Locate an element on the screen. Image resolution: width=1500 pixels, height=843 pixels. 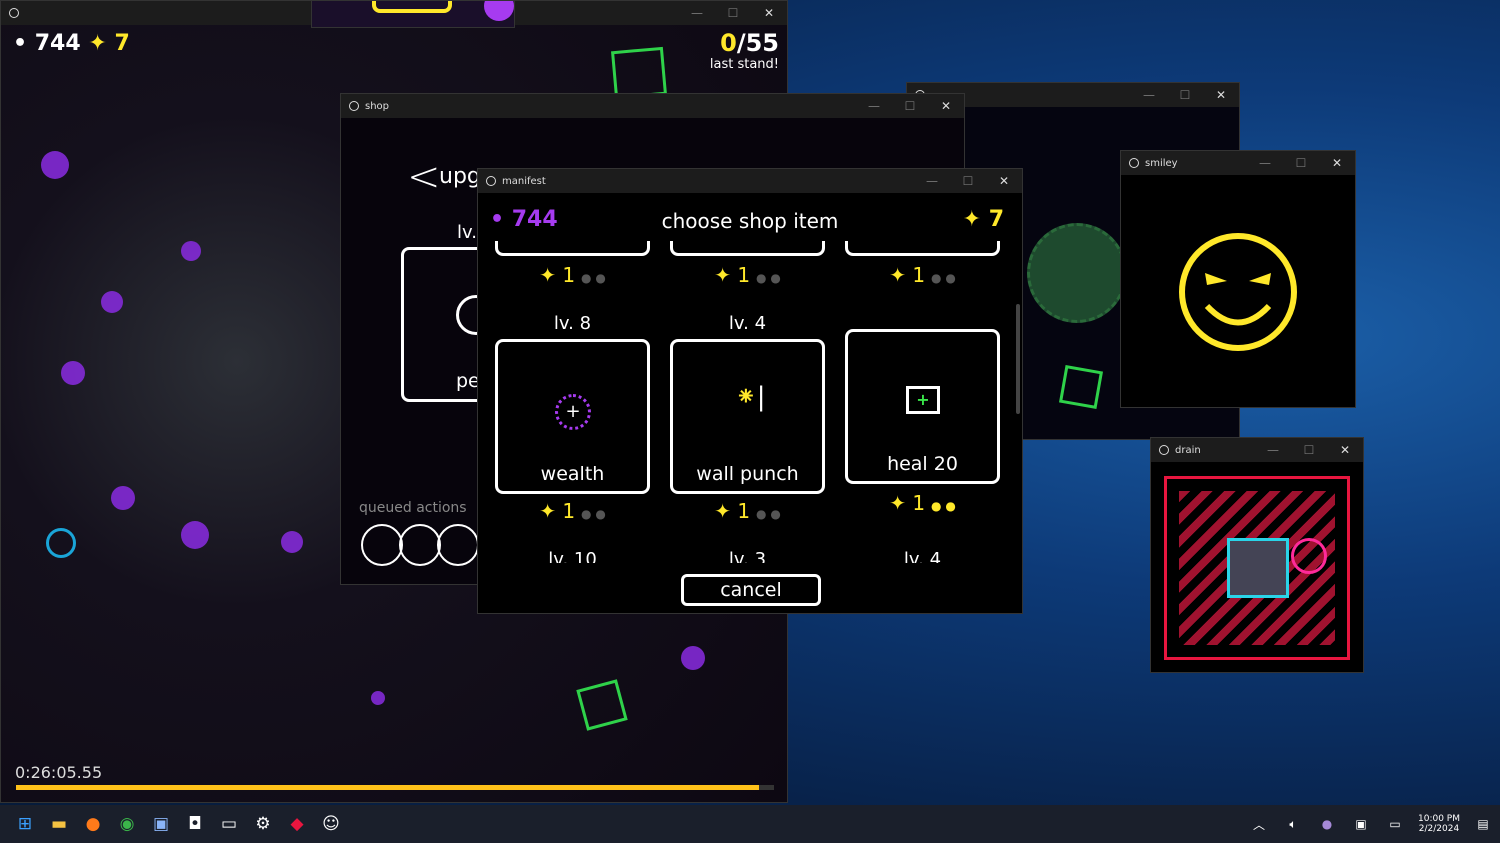
drain-titlebar: drain — ☐ ✕ is located at coordinates (1257, 450).